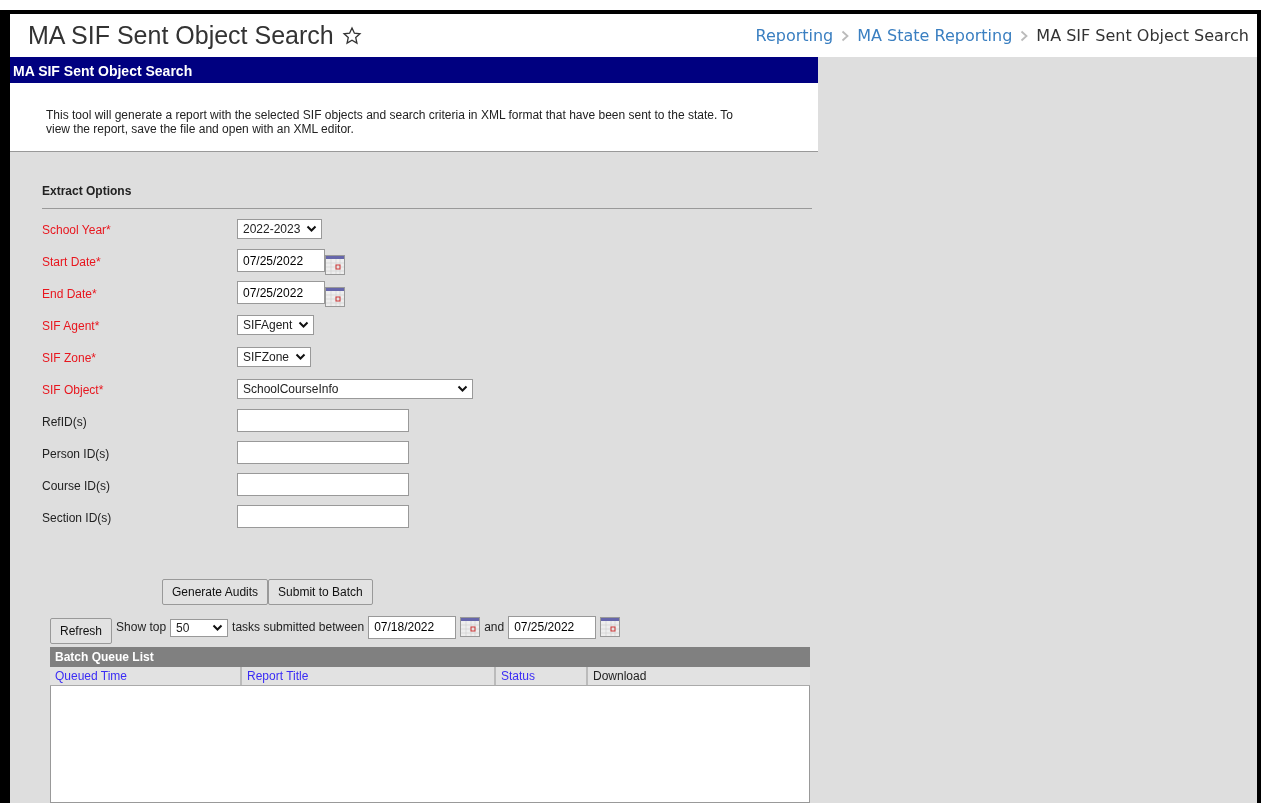  What do you see at coordinates (298, 627) in the screenshot?
I see `filter-label: tasks submitted between` at bounding box center [298, 627].